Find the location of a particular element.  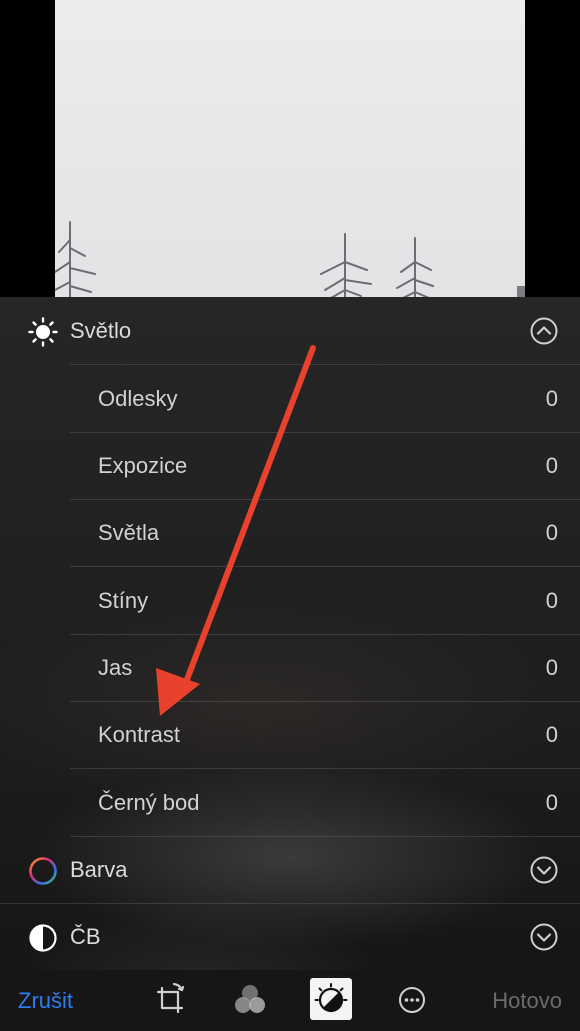

section-bw: ČB is located at coordinates (290, 936).